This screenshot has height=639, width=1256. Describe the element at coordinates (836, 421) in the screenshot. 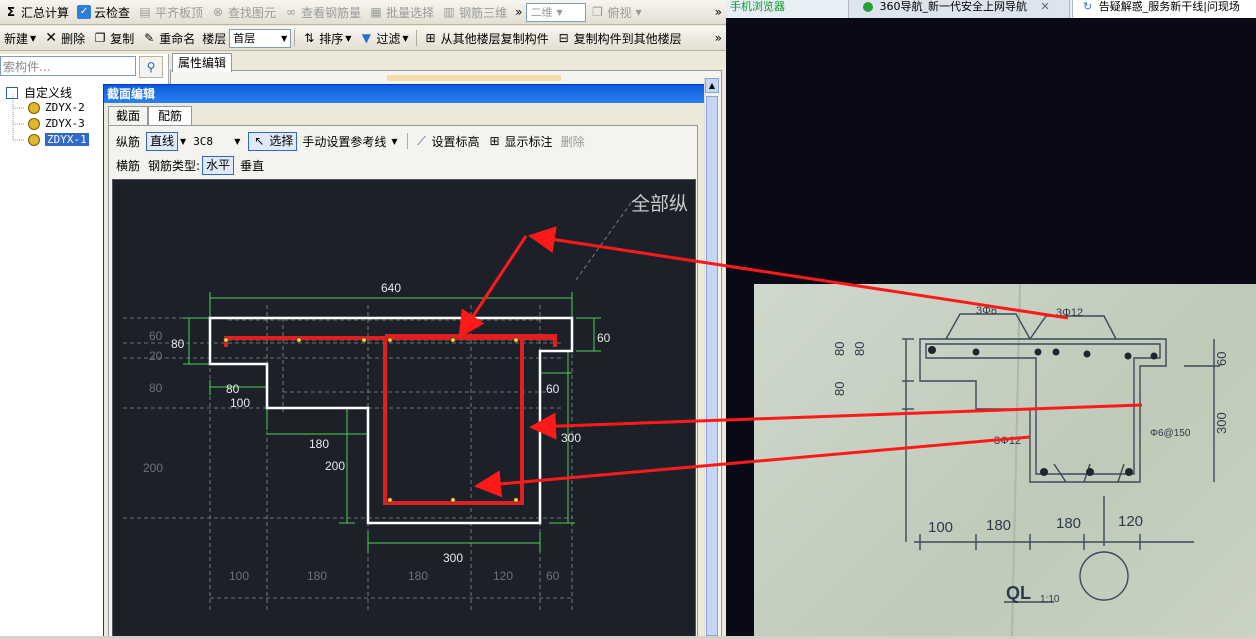

I see `arrow-stirrup` at that location.